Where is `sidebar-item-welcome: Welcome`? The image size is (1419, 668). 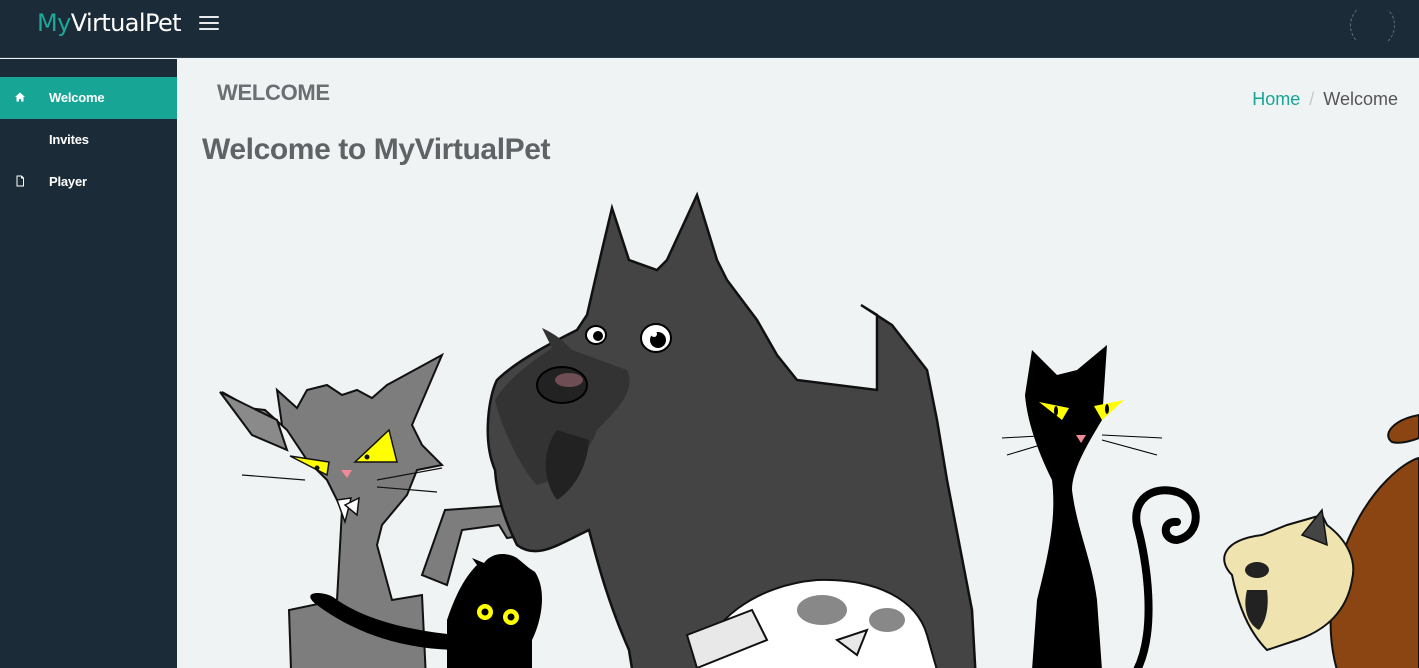
sidebar-item-welcome: Welcome is located at coordinates (88, 98).